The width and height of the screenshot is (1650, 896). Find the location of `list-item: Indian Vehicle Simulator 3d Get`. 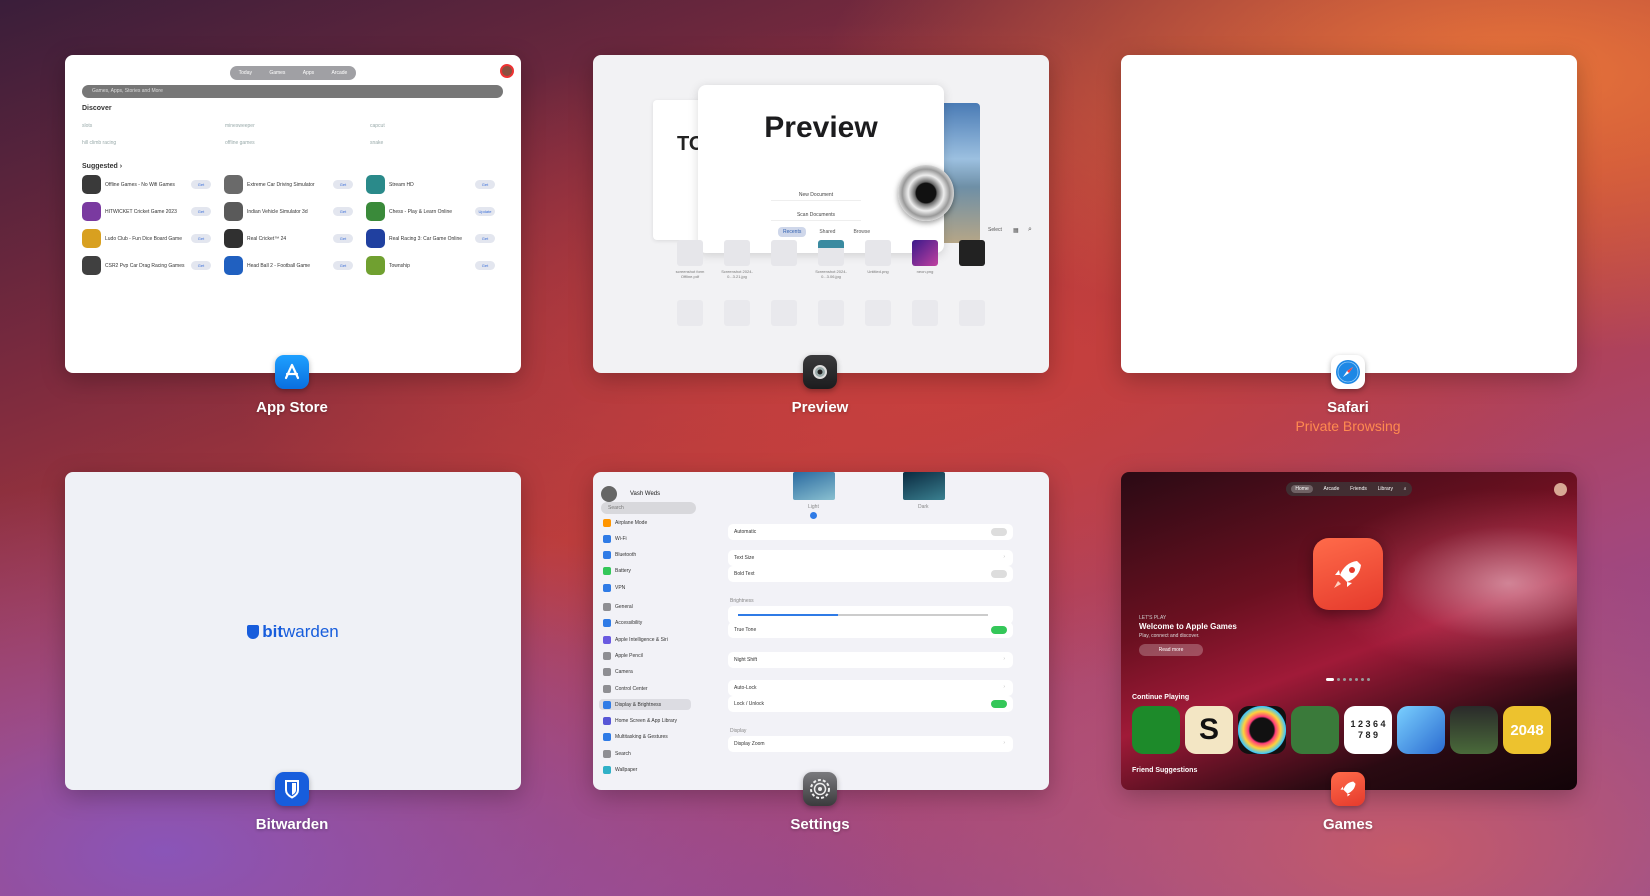

list-item: Indian Vehicle Simulator 3d Get is located at coordinates (288, 211).